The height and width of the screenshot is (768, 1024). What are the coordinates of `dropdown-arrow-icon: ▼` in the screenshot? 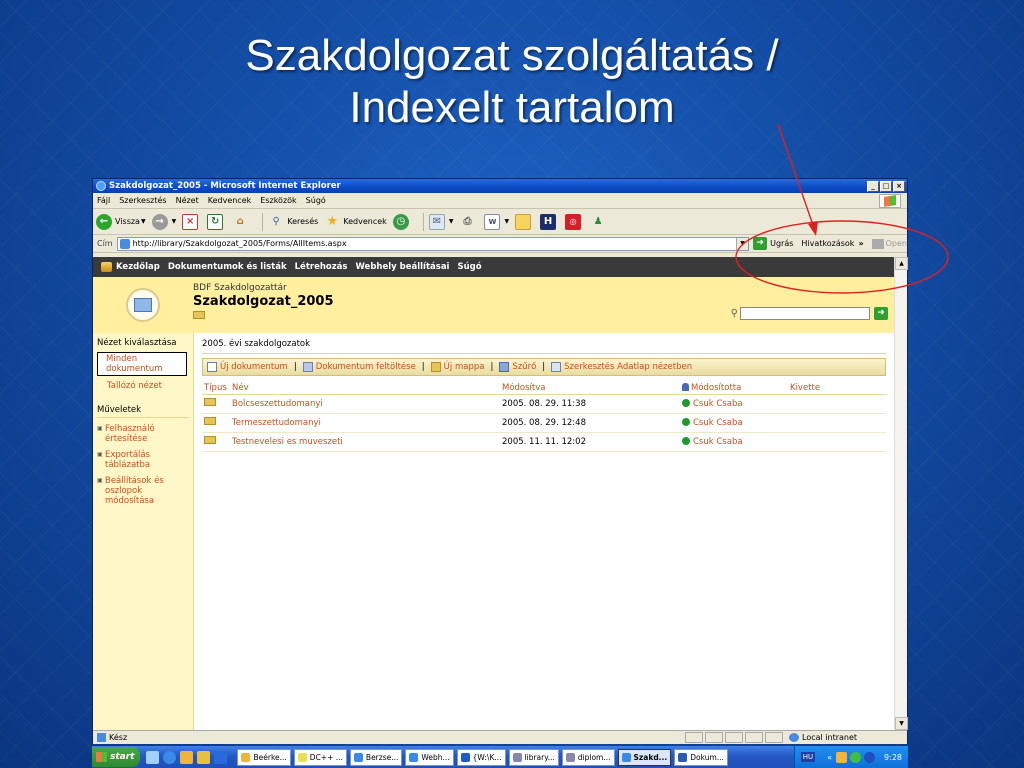 It's located at (451, 221).